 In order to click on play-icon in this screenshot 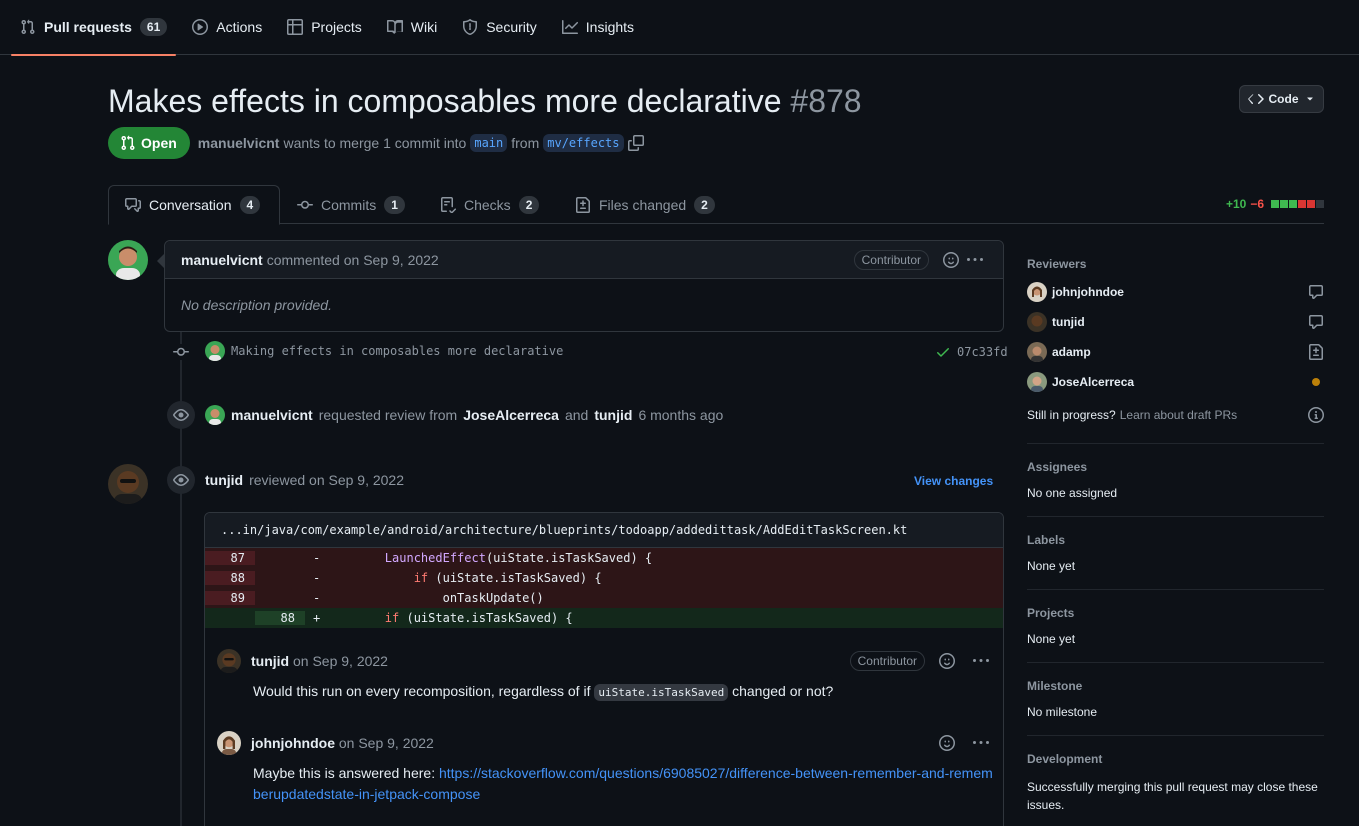, I will do `click(200, 27)`.